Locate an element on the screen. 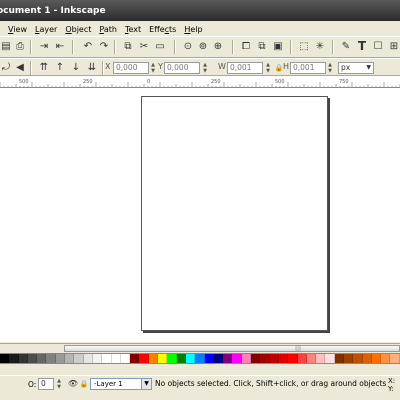  flip-icon: ◀ is located at coordinates (20, 68).